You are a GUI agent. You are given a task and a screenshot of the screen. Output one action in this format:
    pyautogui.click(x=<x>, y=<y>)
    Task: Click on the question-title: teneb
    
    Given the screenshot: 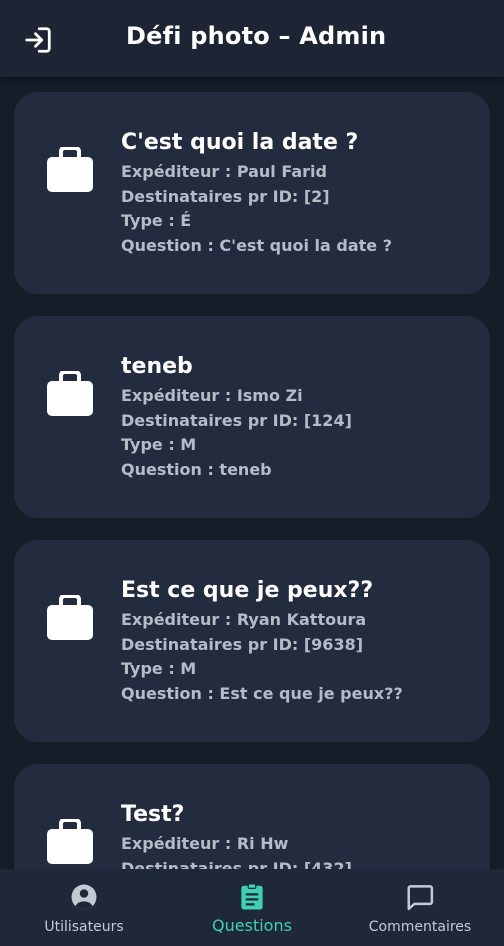 What is the action you would take?
    pyautogui.click(x=157, y=366)
    